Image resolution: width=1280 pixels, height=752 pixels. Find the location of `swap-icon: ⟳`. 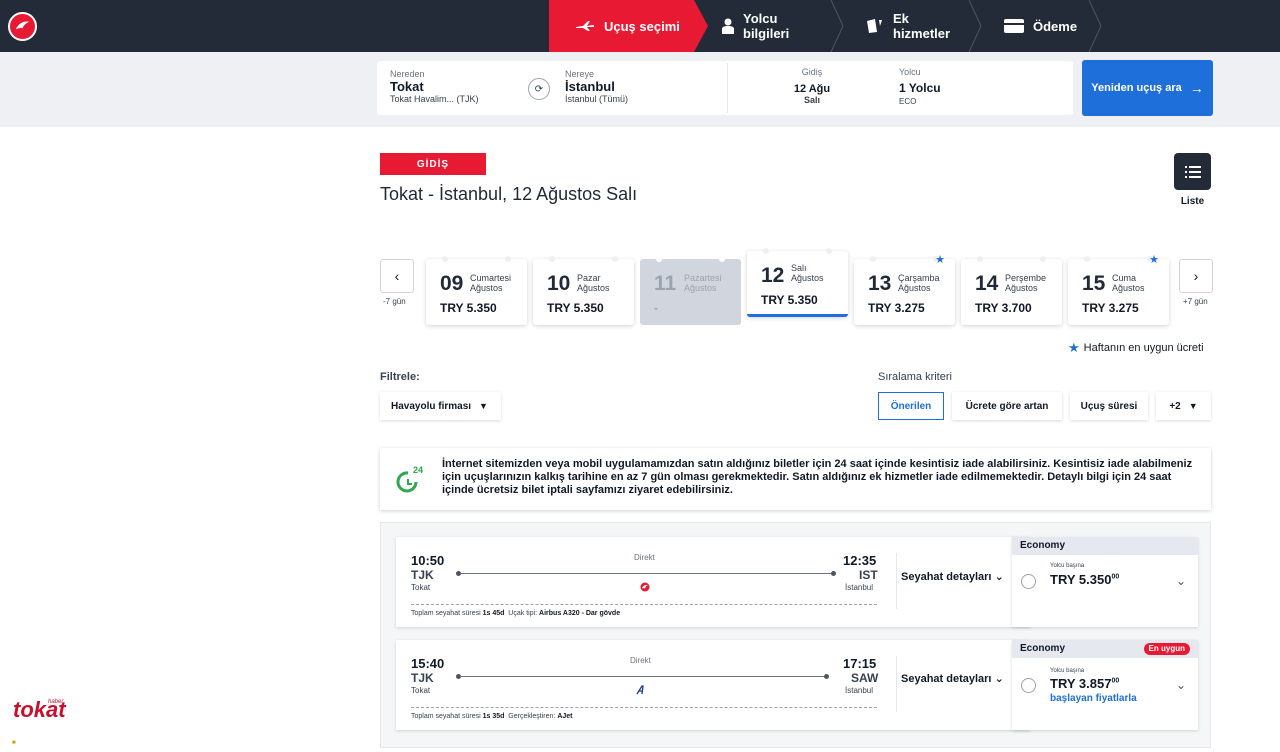

swap-icon: ⟳ is located at coordinates (539, 89).